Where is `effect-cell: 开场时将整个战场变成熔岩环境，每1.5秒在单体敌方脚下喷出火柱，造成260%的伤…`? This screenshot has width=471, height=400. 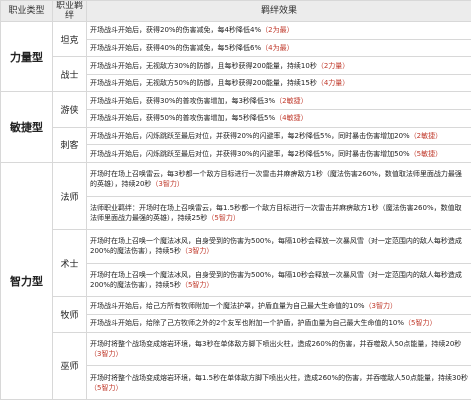
effect-cell: 开场时将整个战场变成熔岩环境，每1.5秒在单体敌方脚下喷出火柱，造成260%的伤… is located at coordinates (278, 382).